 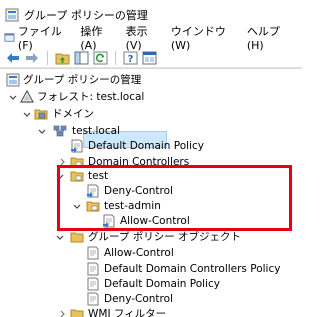 I want to click on help-icon: ?, so click(x=130, y=58).